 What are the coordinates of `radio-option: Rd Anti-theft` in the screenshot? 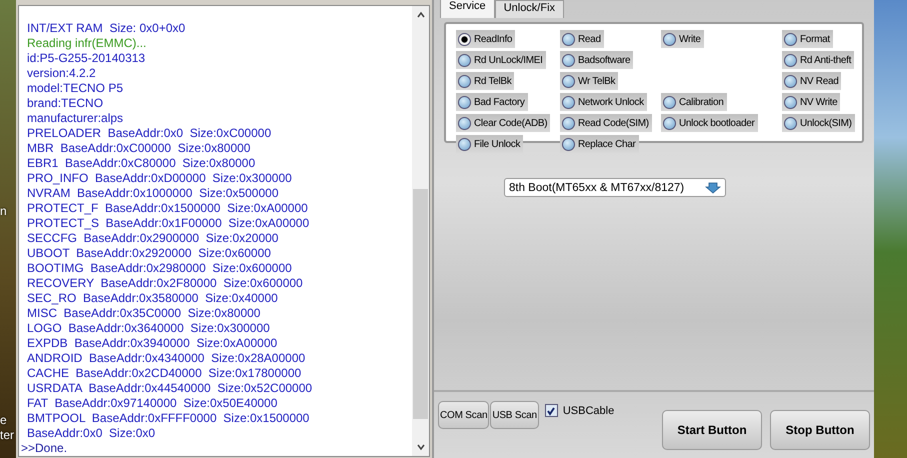 It's located at (818, 60).